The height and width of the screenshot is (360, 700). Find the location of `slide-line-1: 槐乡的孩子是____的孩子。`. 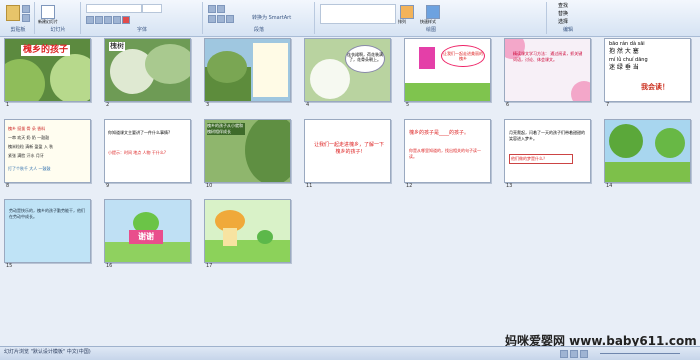

slide-line-1: 槐乡的孩子是____的孩子。 is located at coordinates (439, 133).